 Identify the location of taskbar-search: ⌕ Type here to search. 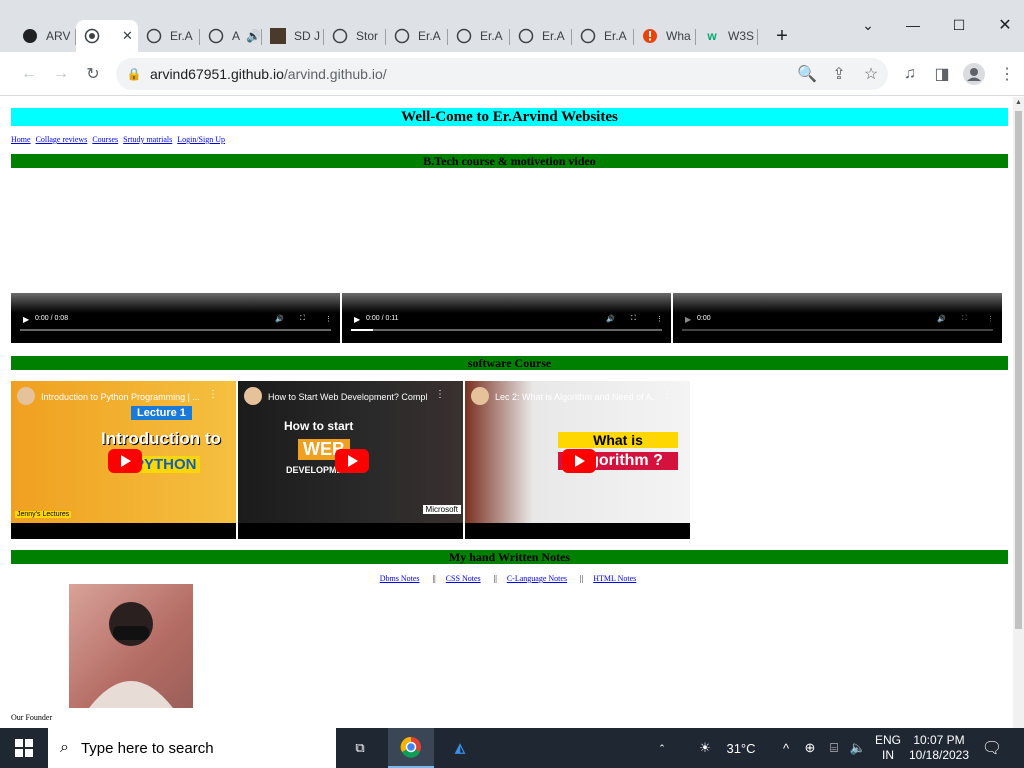
(192, 748).